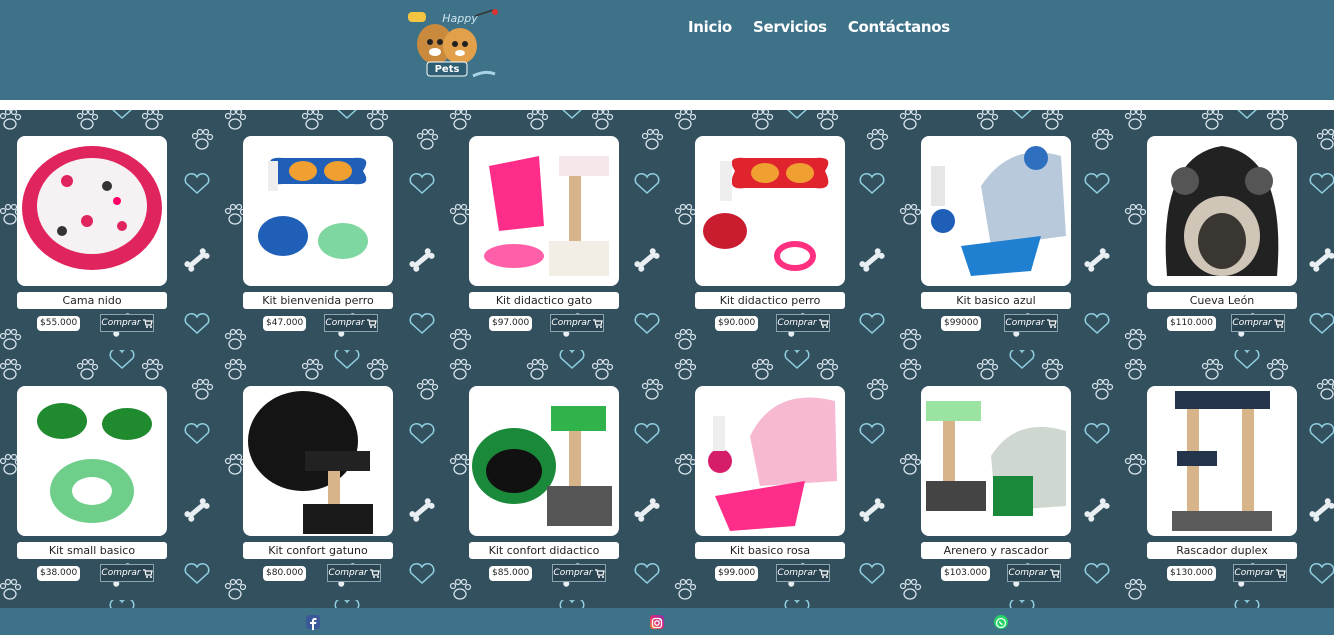 This screenshot has height=635, width=1334. What do you see at coordinates (92, 461) in the screenshot?
I see `green-bowls-image` at bounding box center [92, 461].